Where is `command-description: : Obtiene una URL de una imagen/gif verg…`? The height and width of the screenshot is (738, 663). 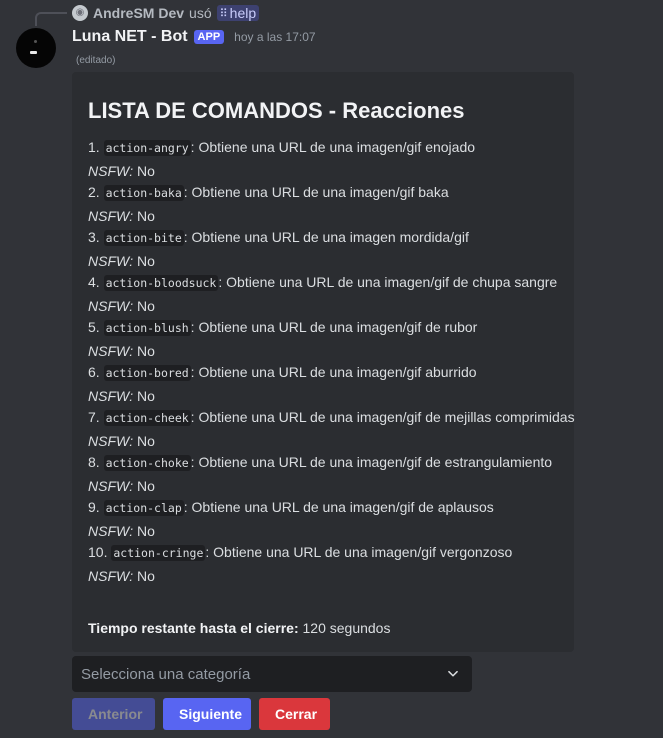 command-description: : Obtiene una URL de una imagen/gif verg… is located at coordinates (359, 552).